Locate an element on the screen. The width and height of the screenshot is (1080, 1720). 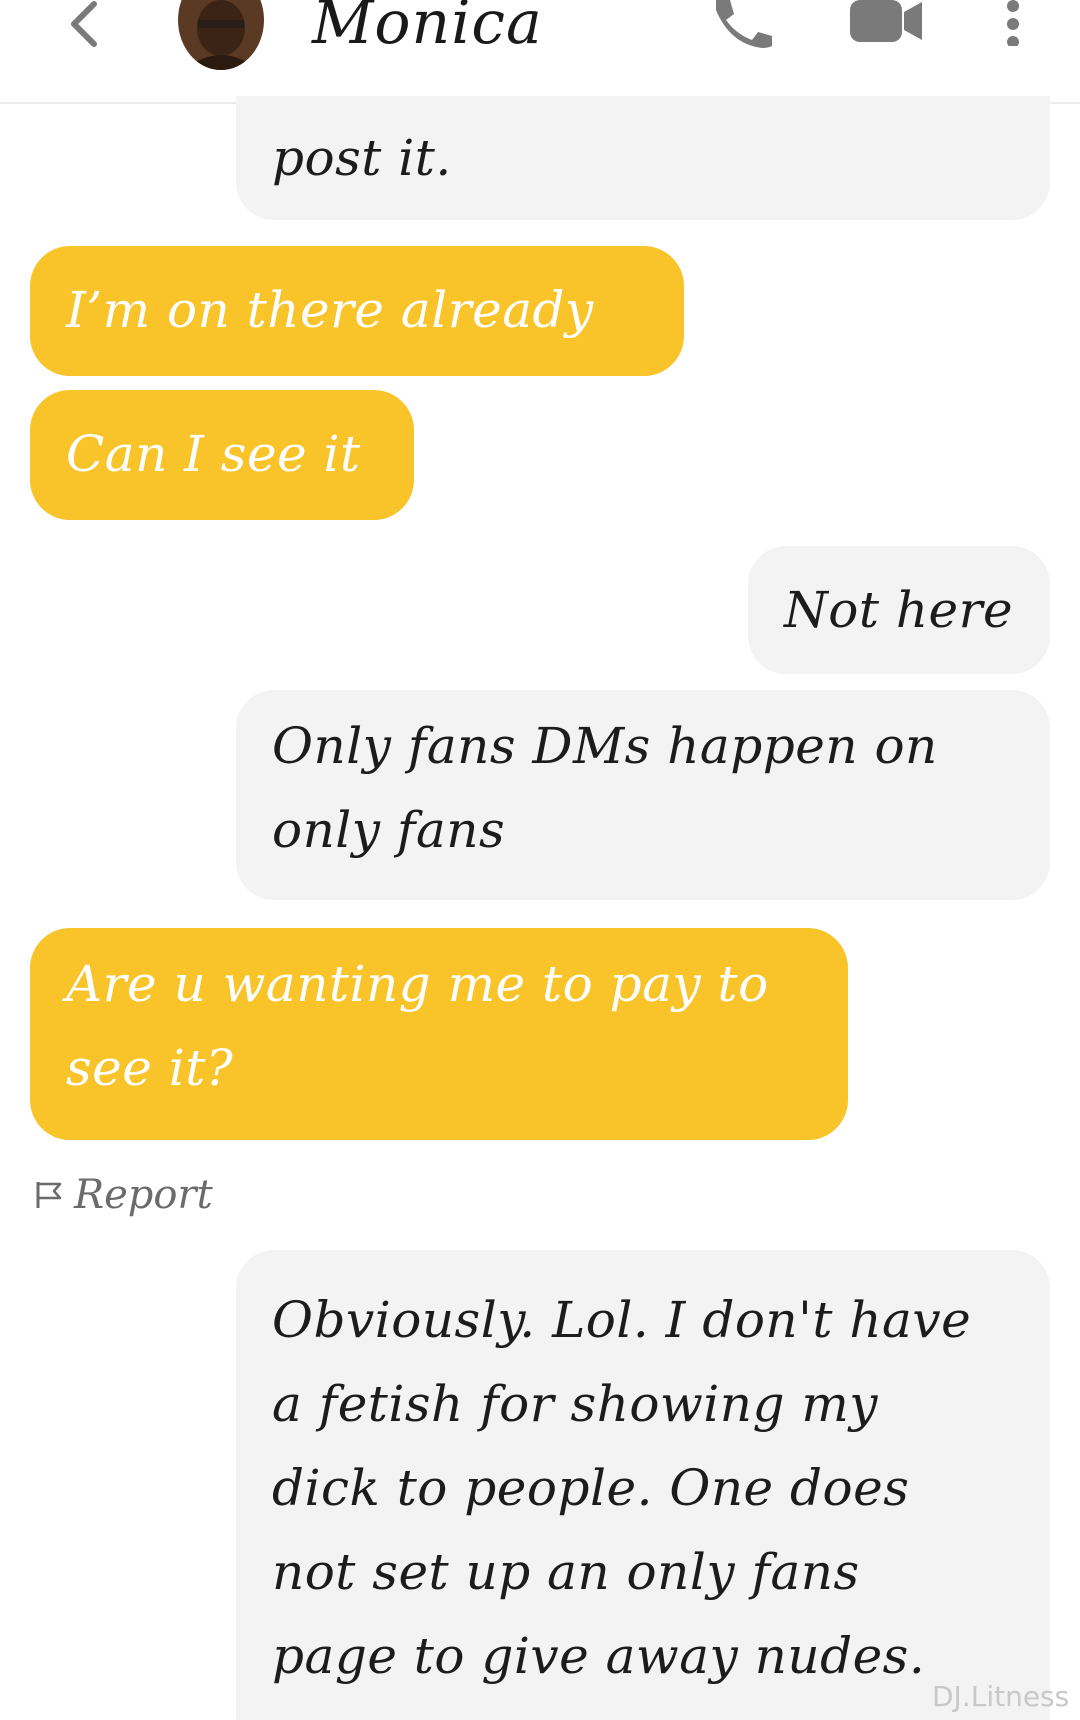
video-camera-icon is located at coordinates (886, 21).